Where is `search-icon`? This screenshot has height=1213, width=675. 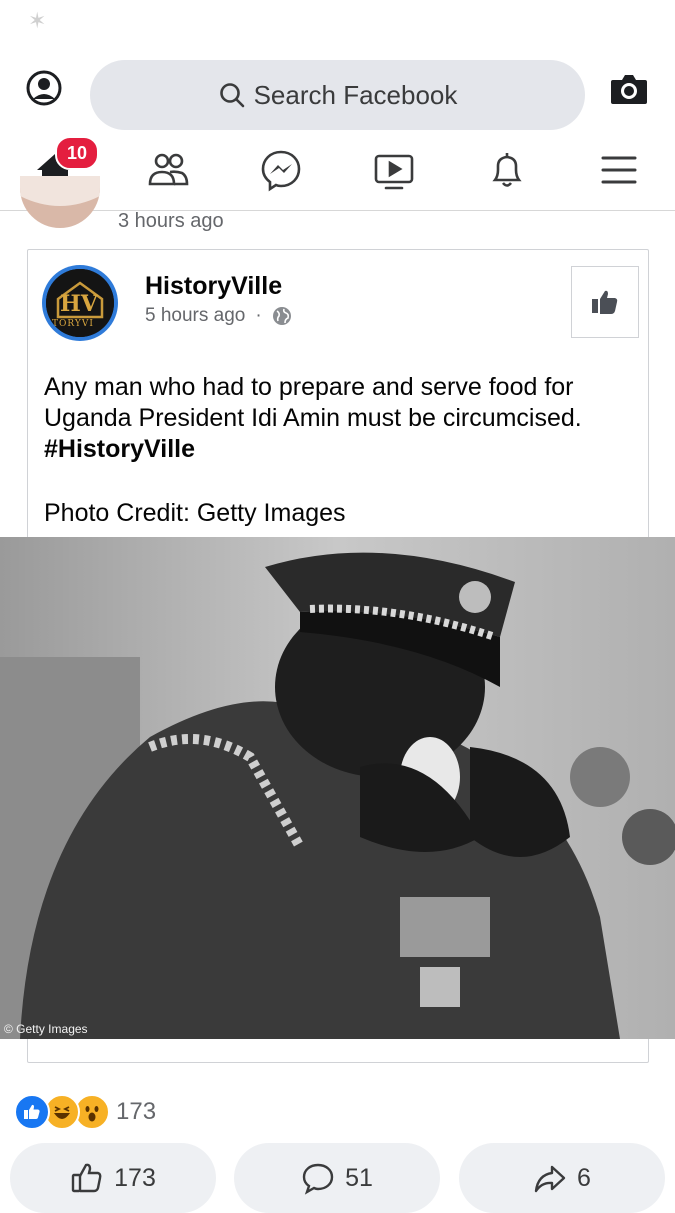
search-icon is located at coordinates (231, 95).